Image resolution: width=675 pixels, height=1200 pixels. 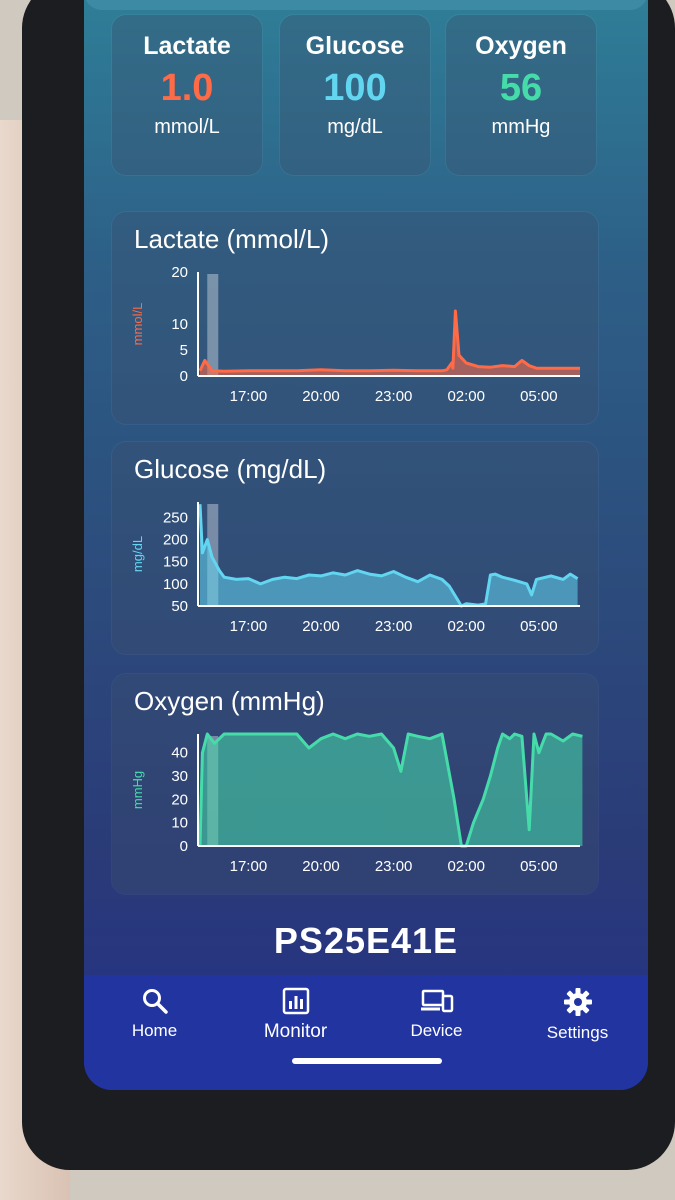 I want to click on bottom-navigation: Home Monitor Device Settings, so click(x=366, y=1032).